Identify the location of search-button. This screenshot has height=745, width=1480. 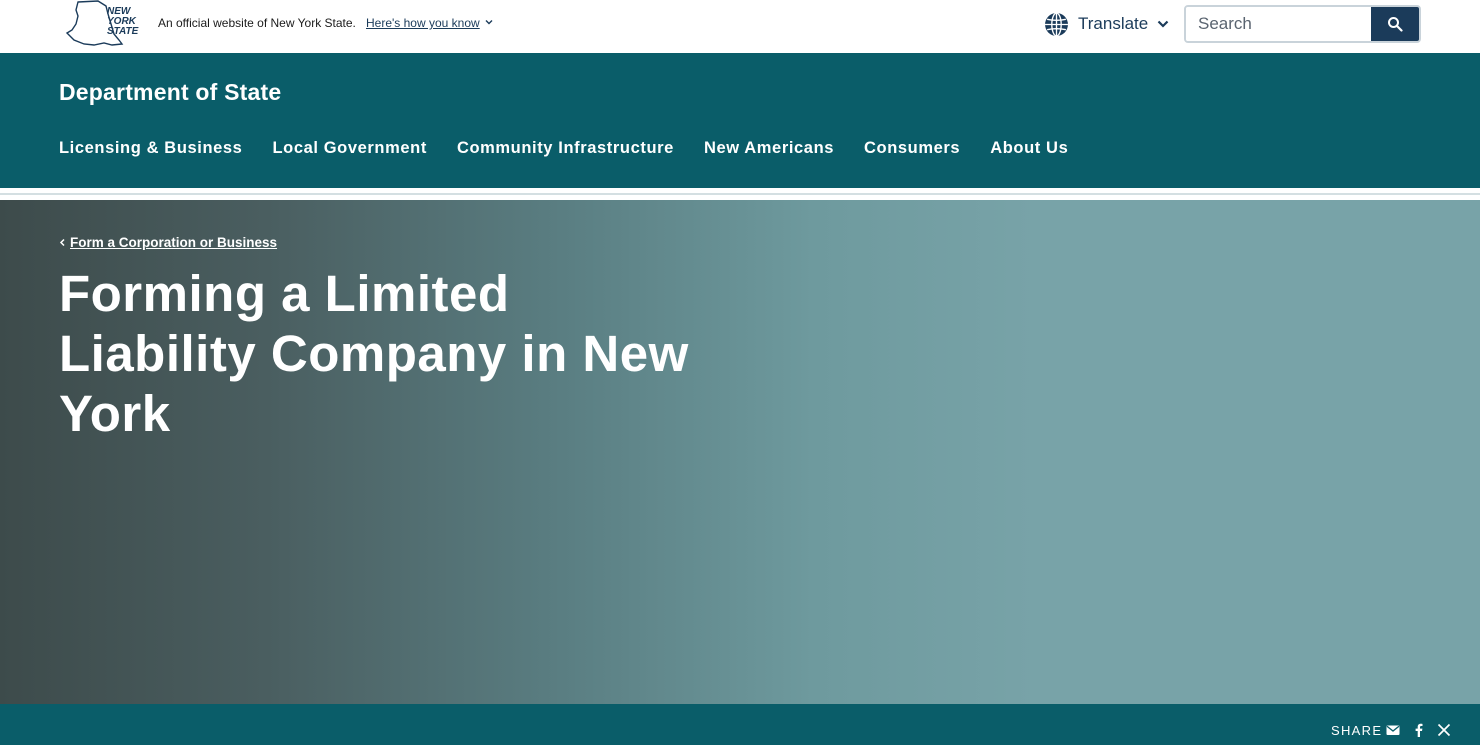
(1395, 24).